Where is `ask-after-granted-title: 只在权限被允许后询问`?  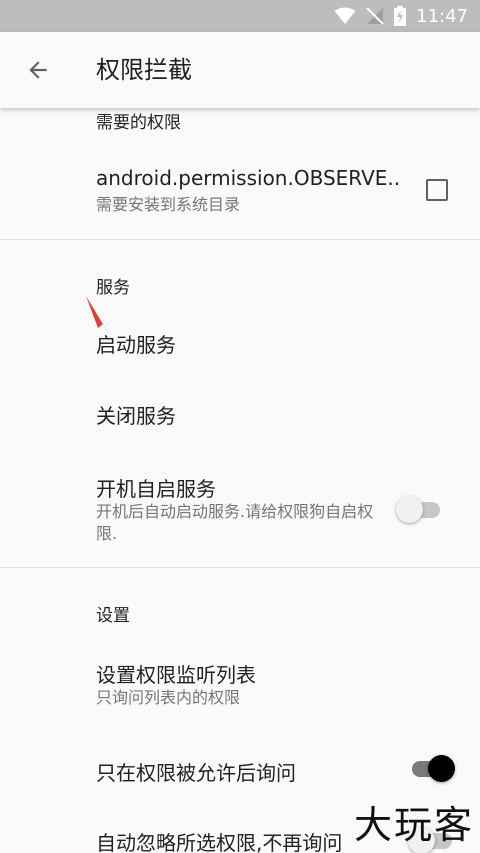
ask-after-granted-title: 只在权限被允许后询问 is located at coordinates (196, 773).